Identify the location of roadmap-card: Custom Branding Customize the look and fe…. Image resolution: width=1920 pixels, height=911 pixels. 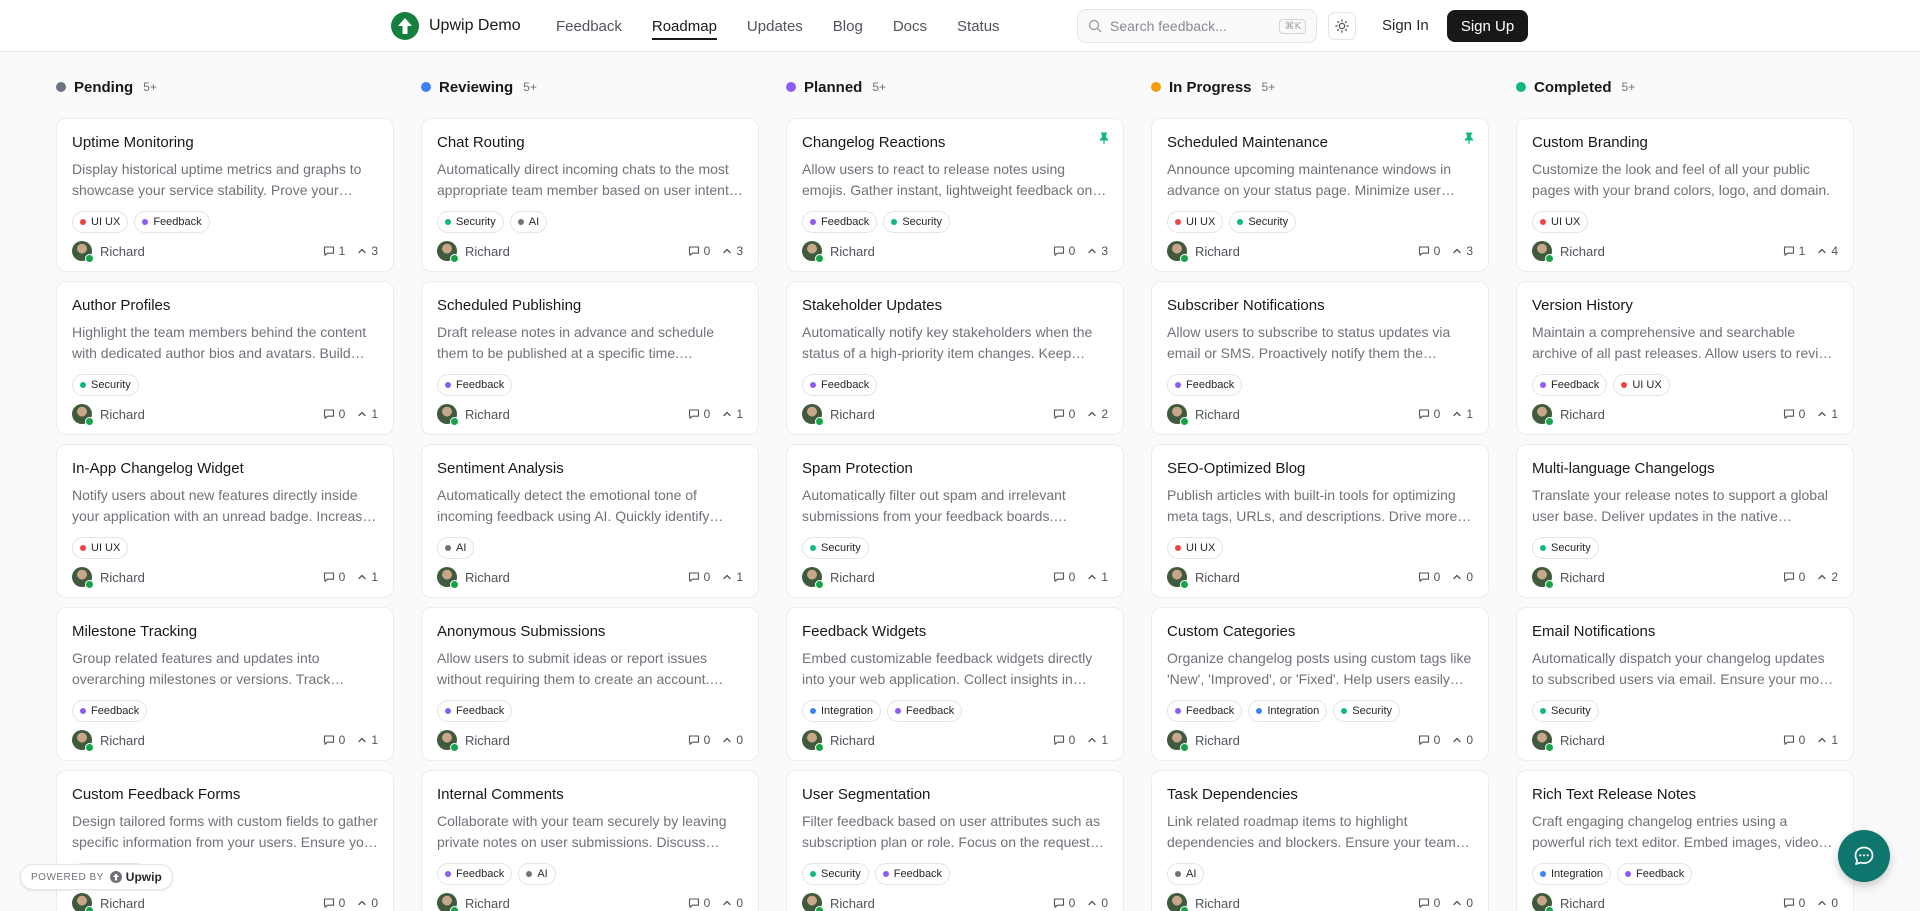
(1685, 195).